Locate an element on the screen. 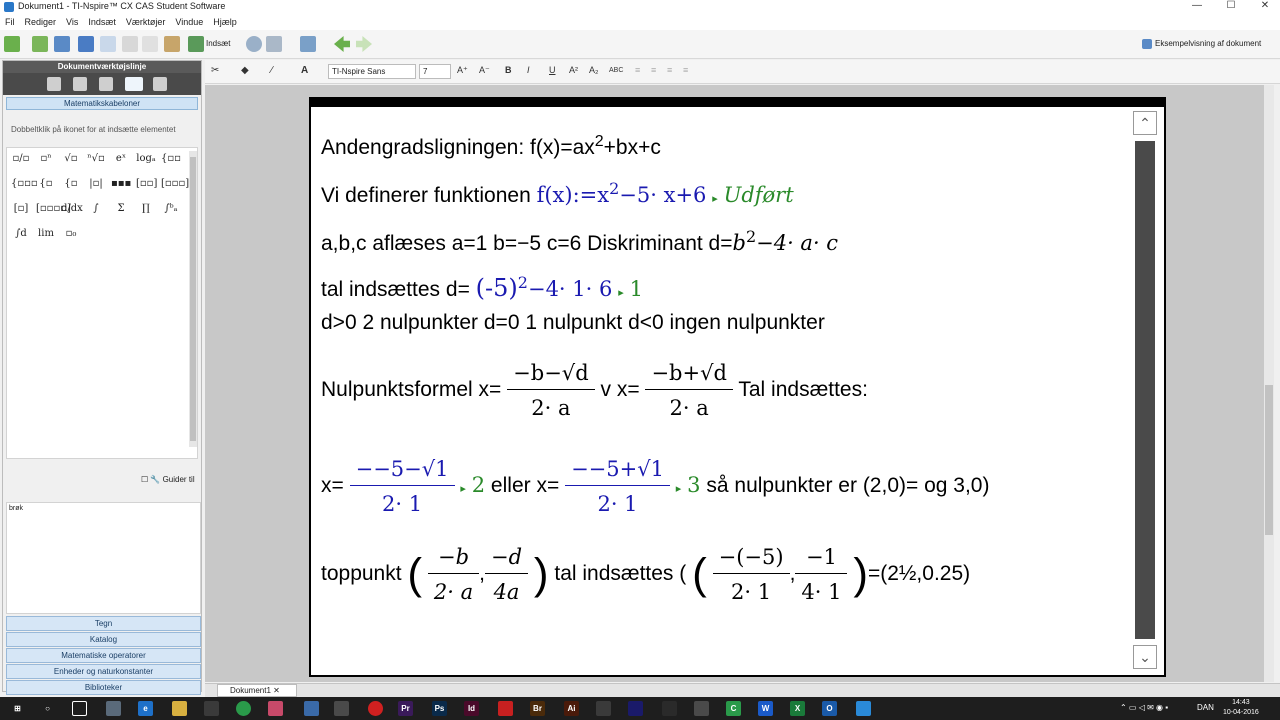 Image resolution: width=1280 pixels, height=720 pixels. screenshot-icon is located at coordinates (274, 44).